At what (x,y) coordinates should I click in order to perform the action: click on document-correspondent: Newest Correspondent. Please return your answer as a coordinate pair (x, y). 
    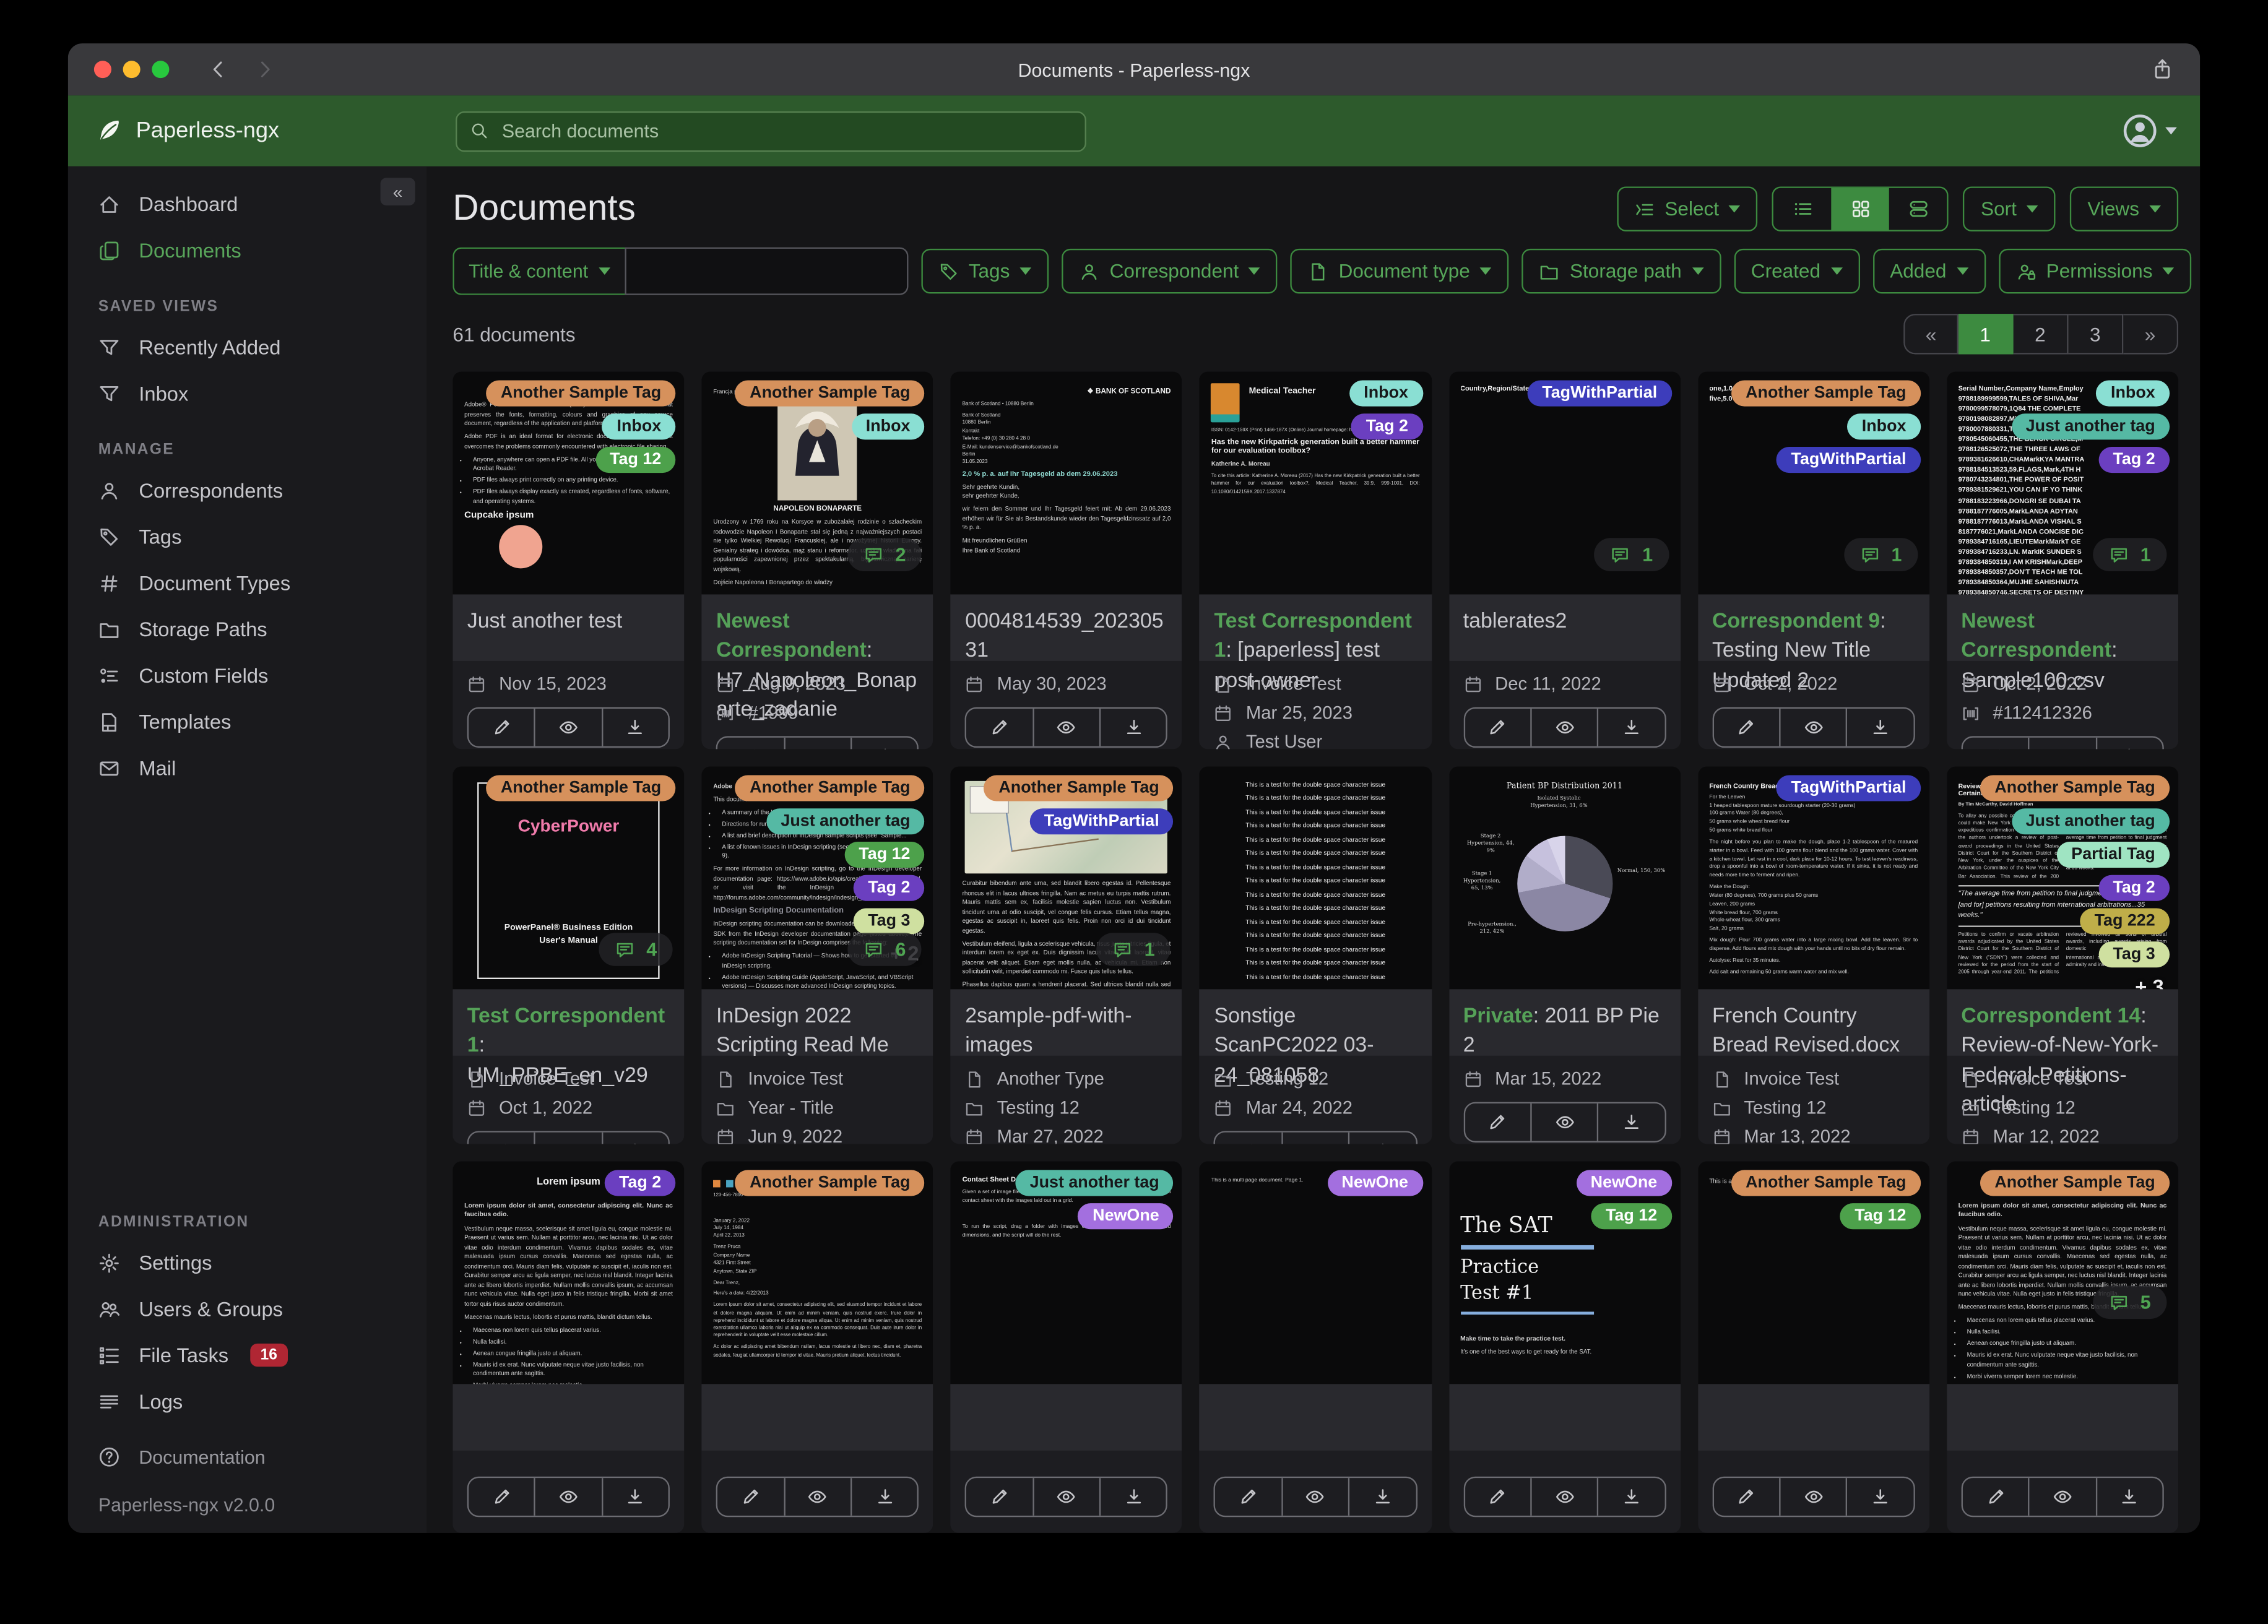
    Looking at the image, I should click on (2036, 636).